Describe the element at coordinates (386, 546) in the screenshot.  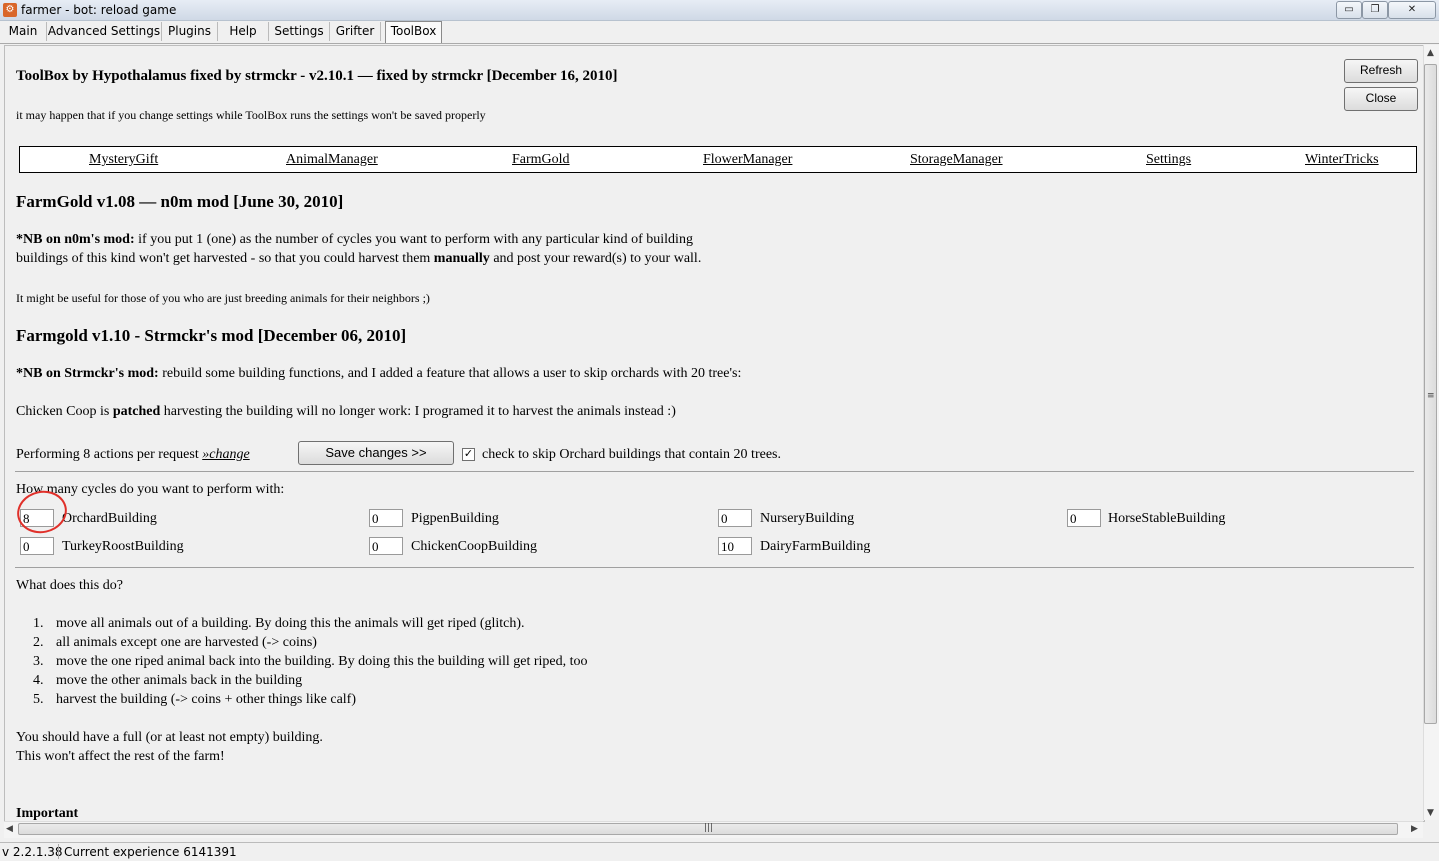
I see `chickencoop-cycles-input: 0` at that location.